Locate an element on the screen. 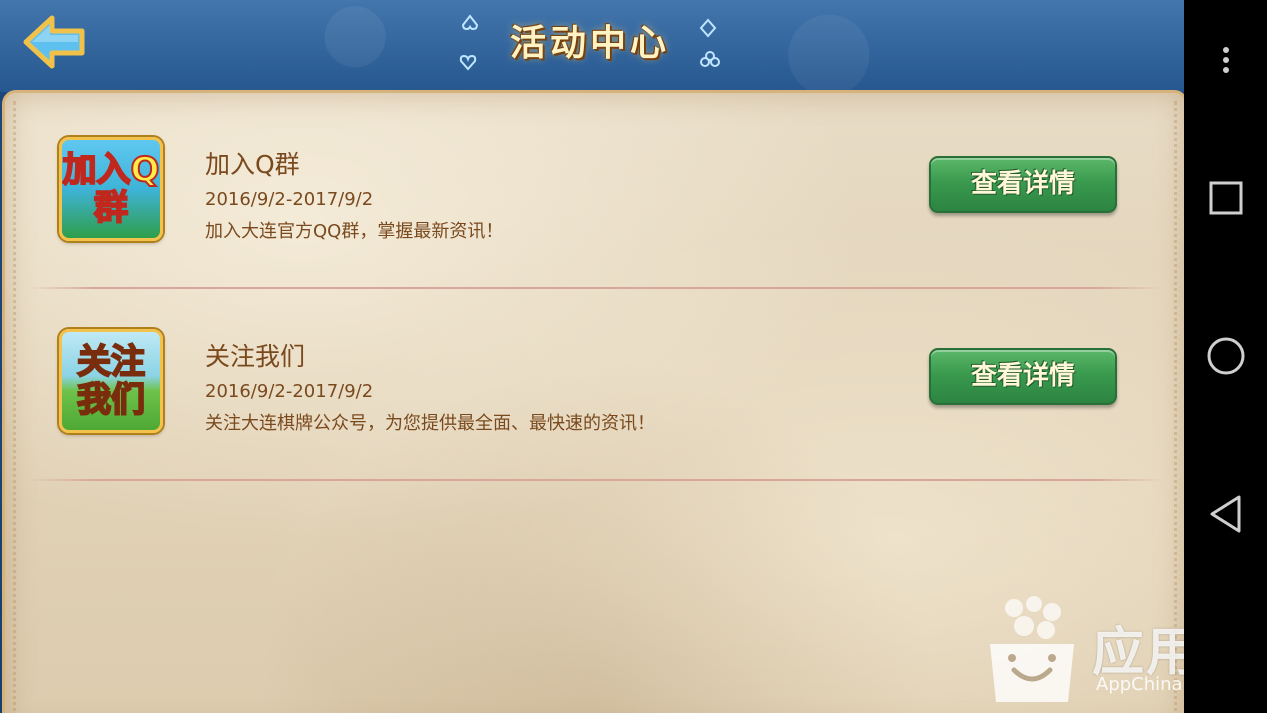  home-circle-icon is located at coordinates (1226, 356).